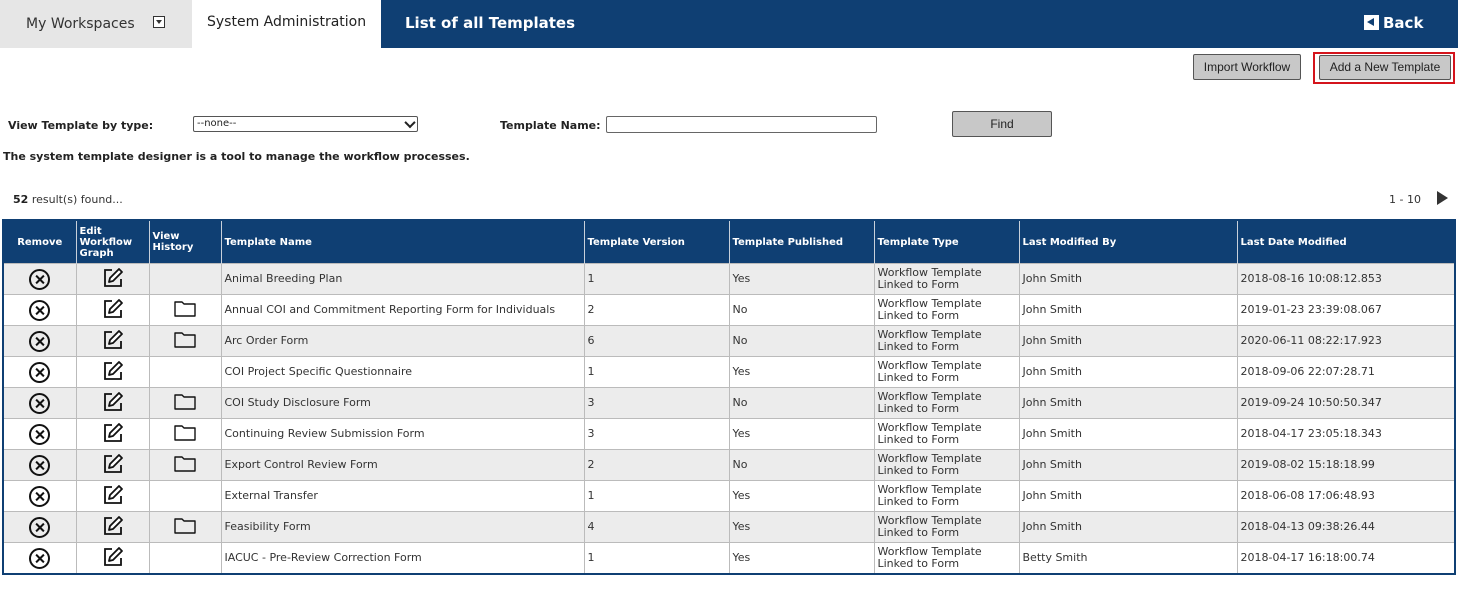 Image resolution: width=1458 pixels, height=589 pixels. I want to click on col-header-edit-graph: Edit Workflow Graph, so click(113, 242).